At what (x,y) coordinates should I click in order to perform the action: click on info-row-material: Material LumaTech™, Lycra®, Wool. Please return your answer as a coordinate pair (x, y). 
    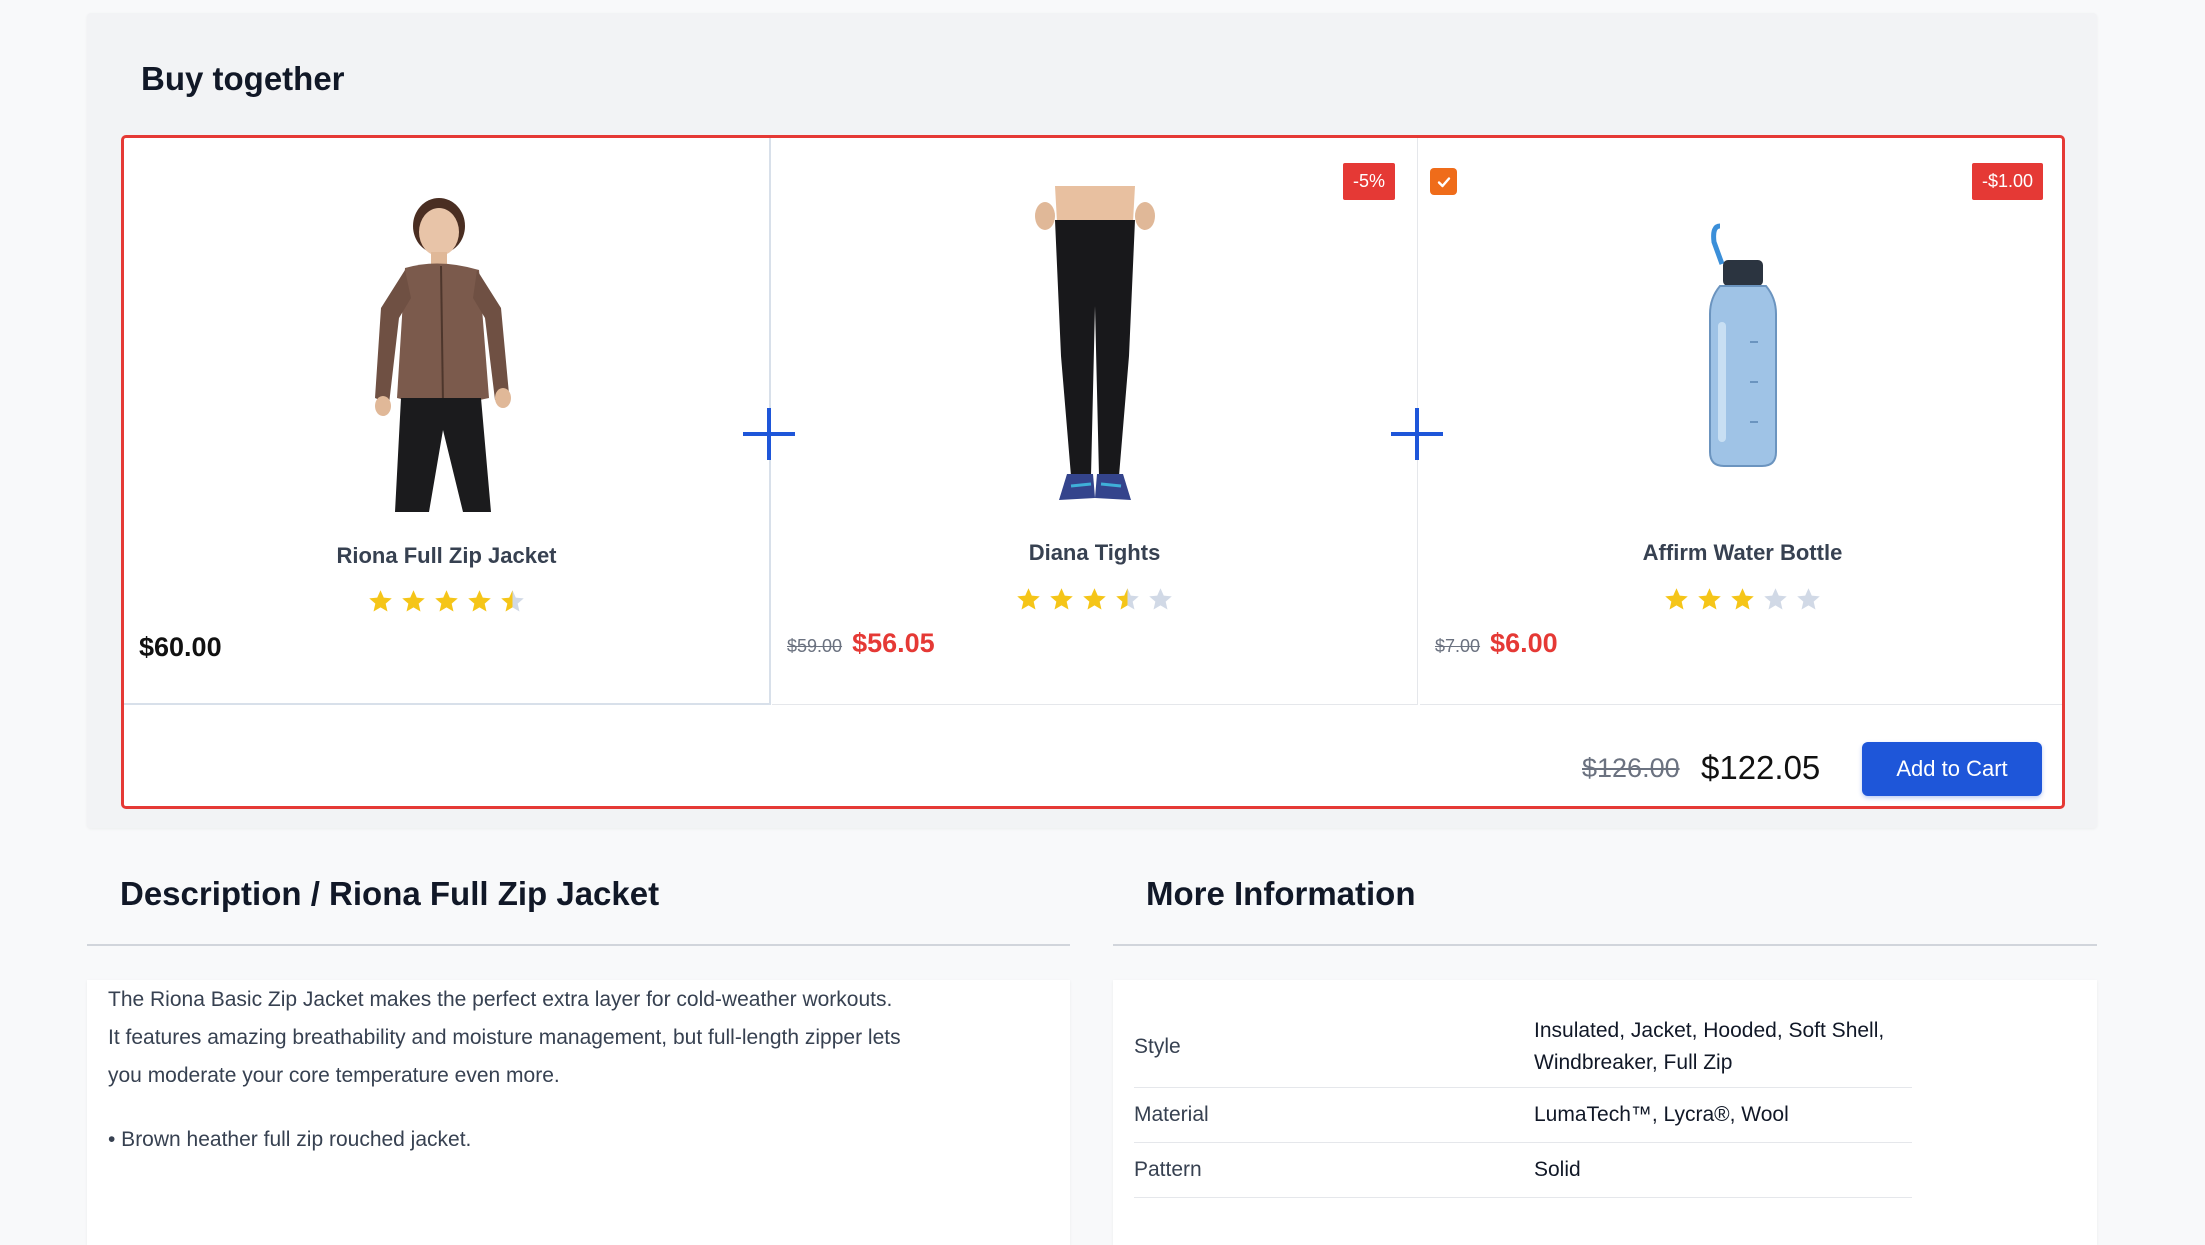
    Looking at the image, I should click on (1523, 1115).